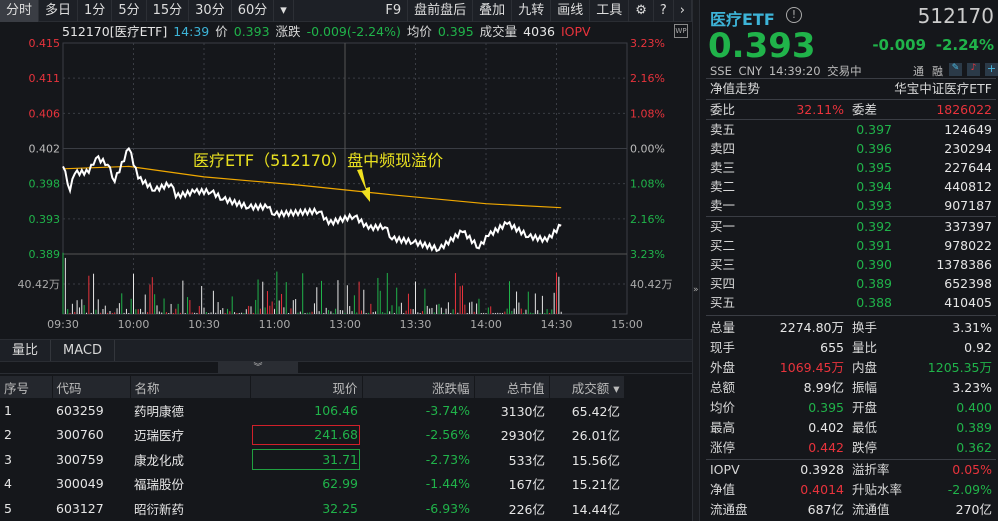  I want to click on y-tick-left: 0.389, so click(45, 254).